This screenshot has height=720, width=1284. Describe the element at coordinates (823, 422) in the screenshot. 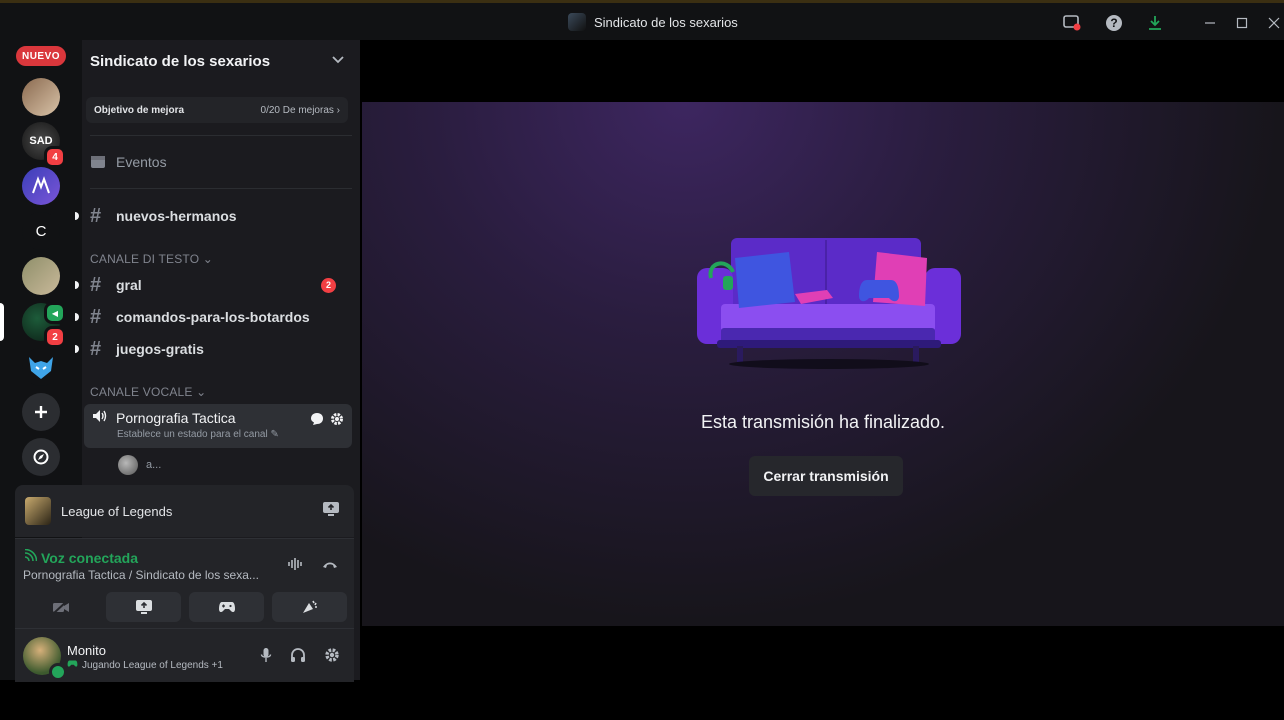

I see `stream-ended-message: Esta transmisión ha finalizado.` at that location.